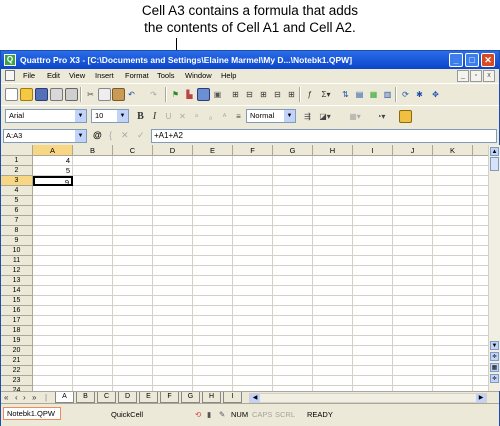 The height and width of the screenshot is (426, 500). Describe the element at coordinates (210, 116) in the screenshot. I see `subscript-icon: ₐ` at that location.